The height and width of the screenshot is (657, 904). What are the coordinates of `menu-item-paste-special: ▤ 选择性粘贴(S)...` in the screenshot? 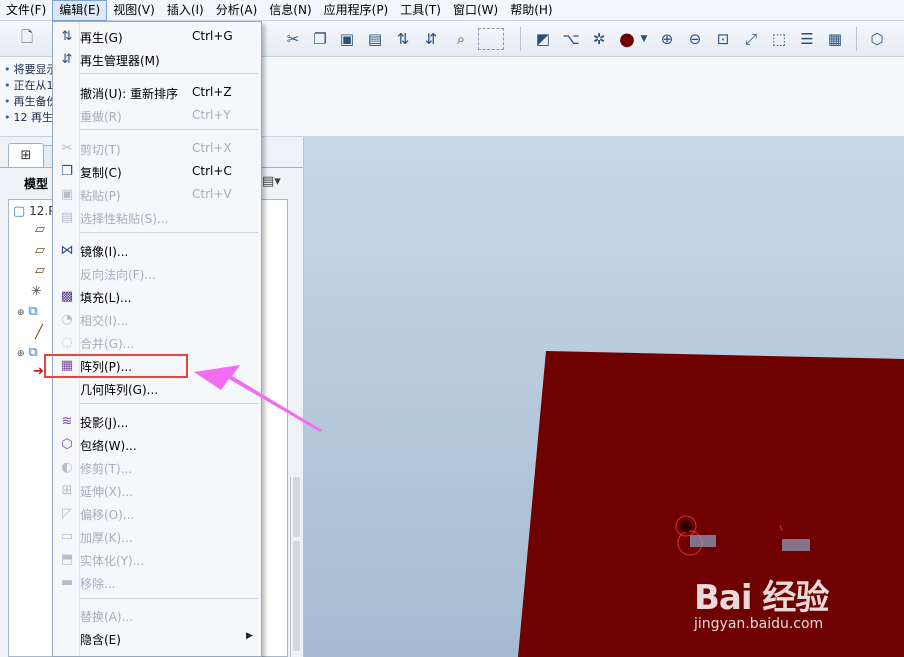 It's located at (157, 217).